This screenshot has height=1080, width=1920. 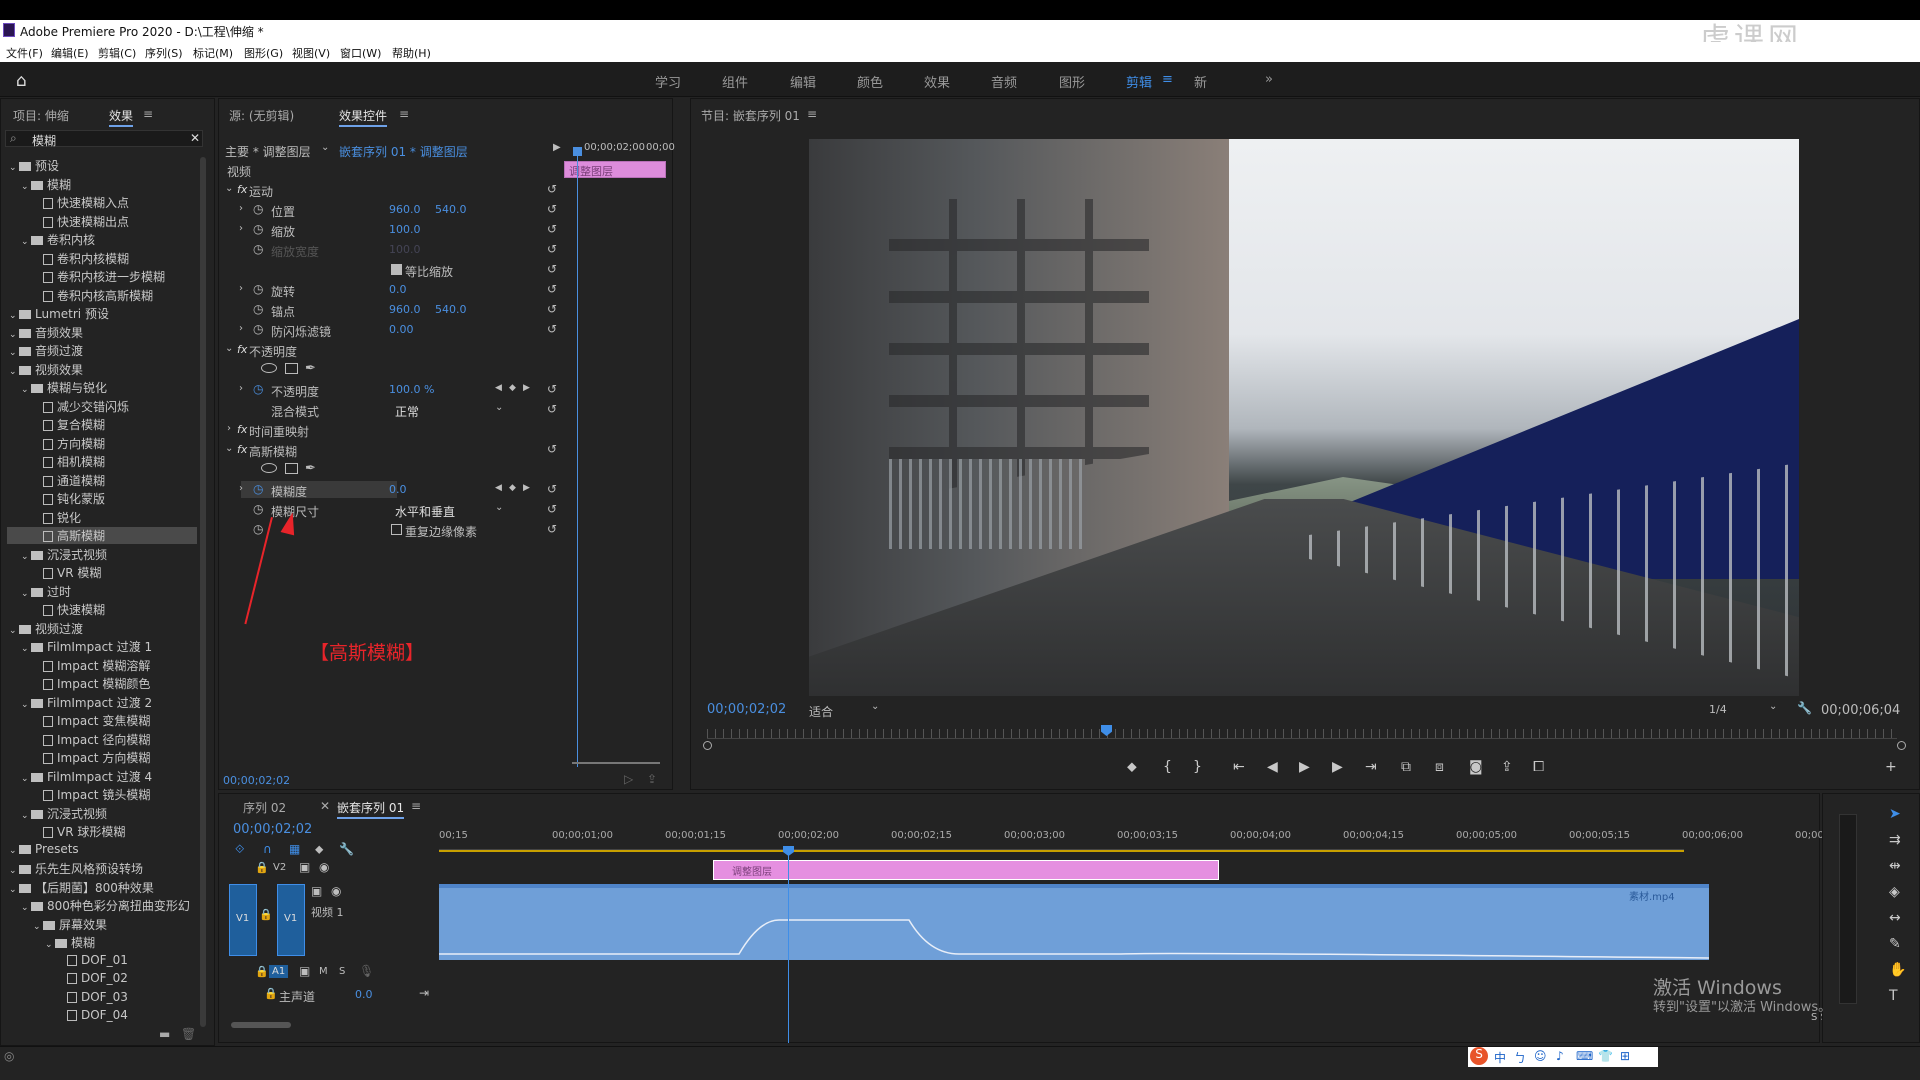 What do you see at coordinates (291, 920) in the screenshot?
I see `track-v1-target: V1` at bounding box center [291, 920].